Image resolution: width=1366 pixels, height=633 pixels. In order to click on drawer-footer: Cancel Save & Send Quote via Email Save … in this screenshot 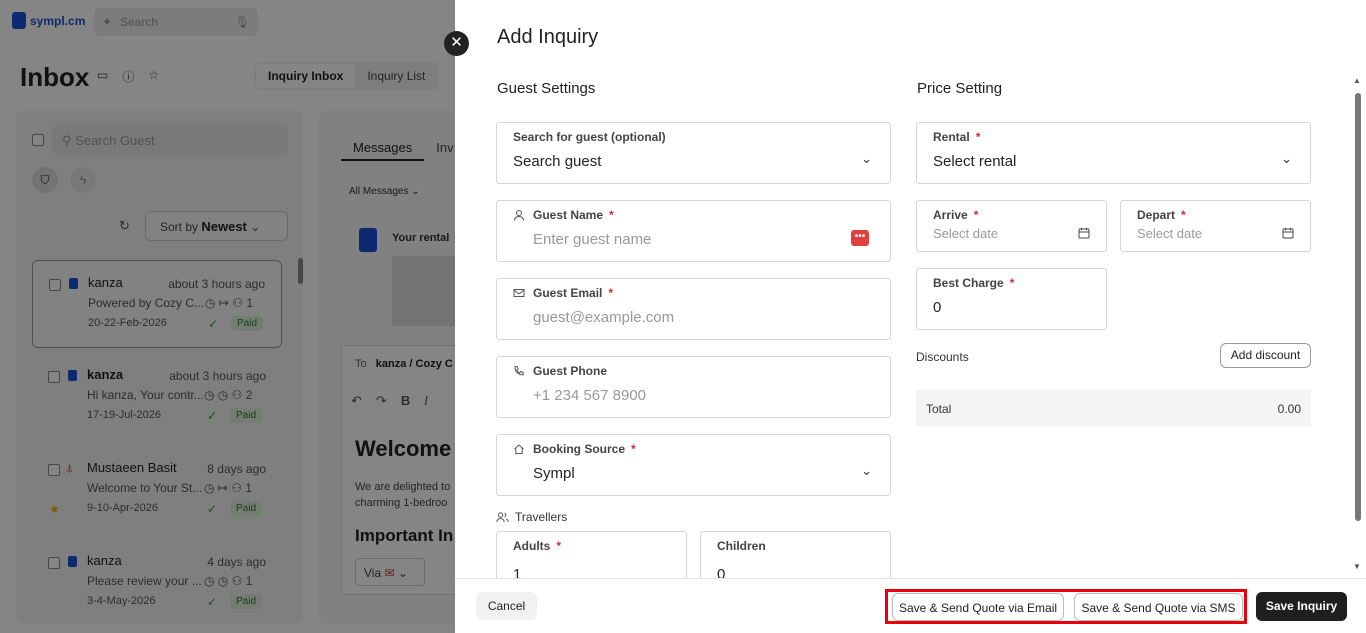, I will do `click(910, 605)`.